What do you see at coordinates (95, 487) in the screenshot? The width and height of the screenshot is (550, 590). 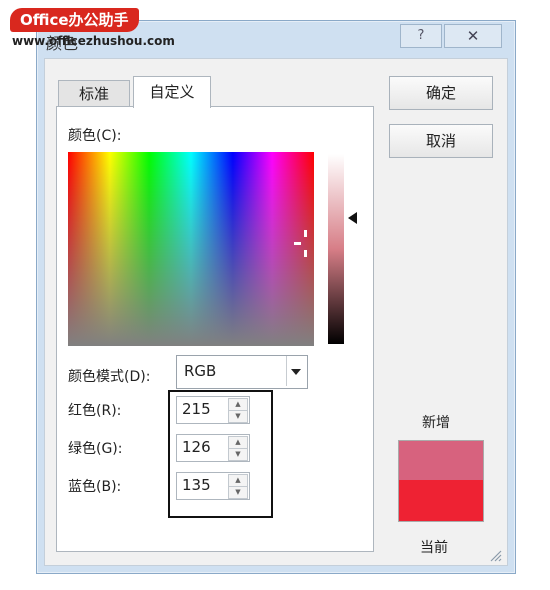 I see `blue-label: 蓝色(B):` at bounding box center [95, 487].